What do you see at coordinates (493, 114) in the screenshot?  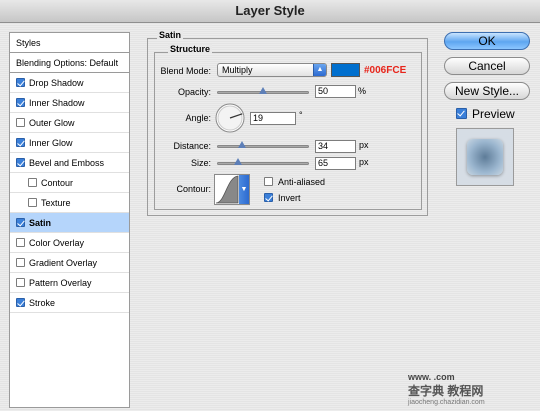 I see `preview-label: Preview` at bounding box center [493, 114].